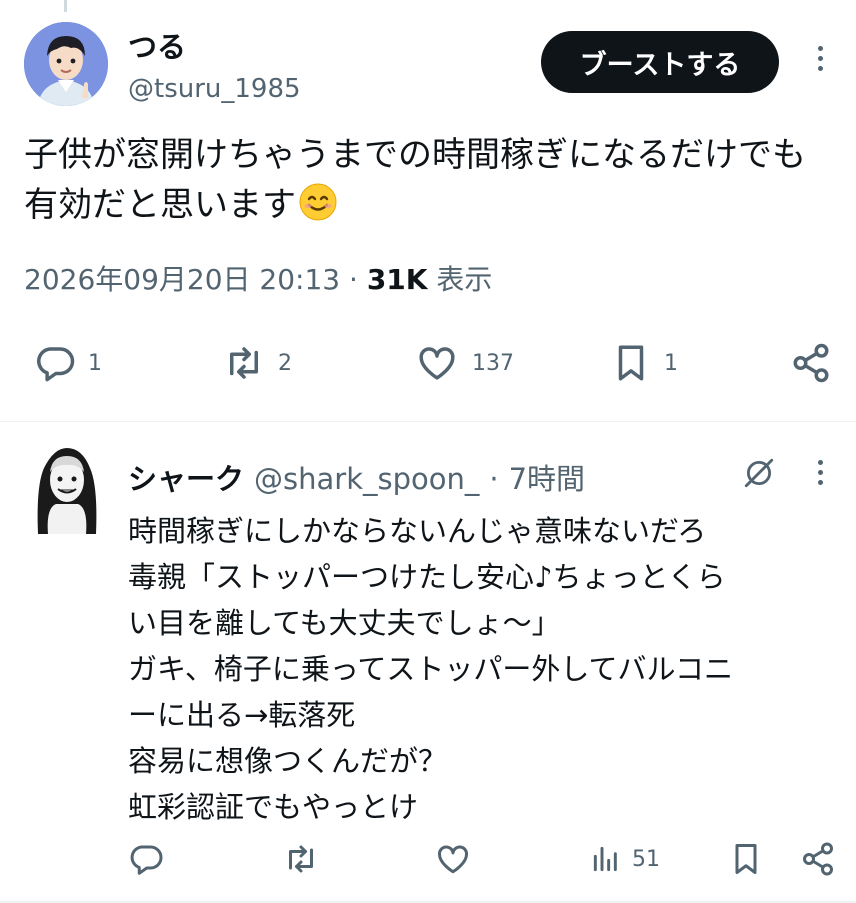  Describe the element at coordinates (625, 859) in the screenshot. I see `views-action: 51` at that location.